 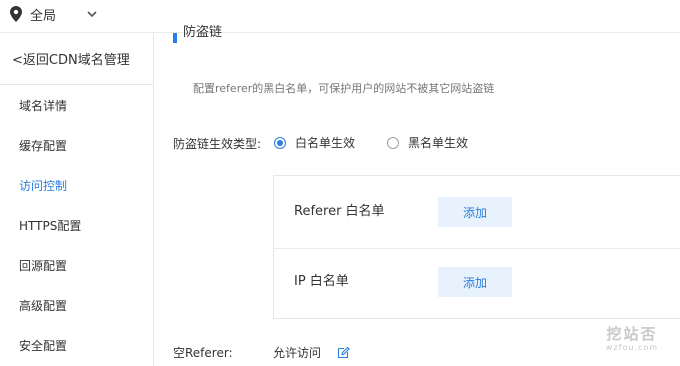 What do you see at coordinates (297, 353) in the screenshot?
I see `empty-referer-value: 允许访问` at bounding box center [297, 353].